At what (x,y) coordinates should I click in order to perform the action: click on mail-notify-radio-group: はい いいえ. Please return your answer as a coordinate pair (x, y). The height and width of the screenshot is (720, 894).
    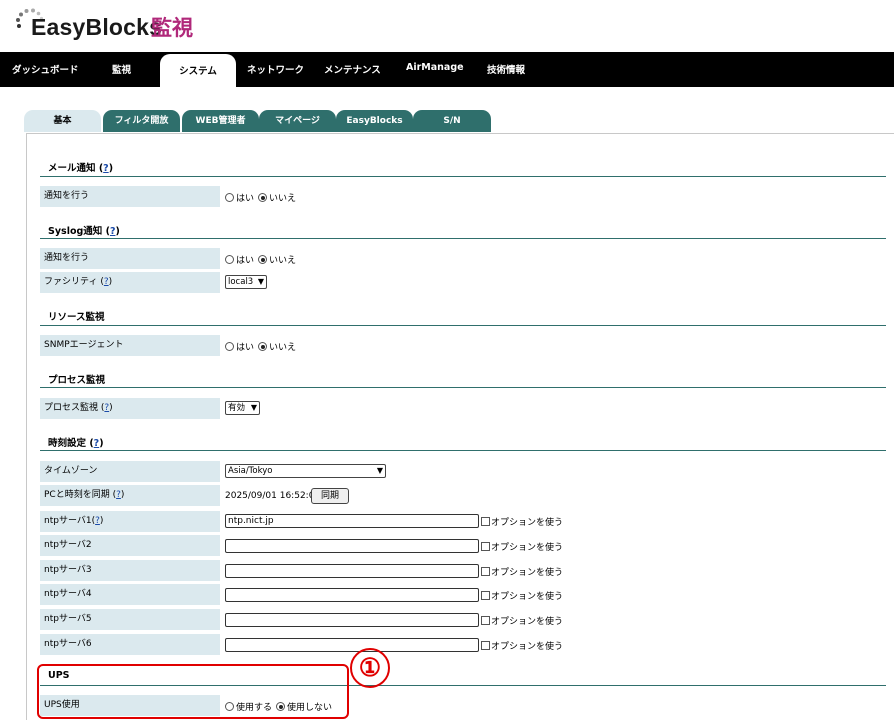
    Looking at the image, I should click on (262, 197).